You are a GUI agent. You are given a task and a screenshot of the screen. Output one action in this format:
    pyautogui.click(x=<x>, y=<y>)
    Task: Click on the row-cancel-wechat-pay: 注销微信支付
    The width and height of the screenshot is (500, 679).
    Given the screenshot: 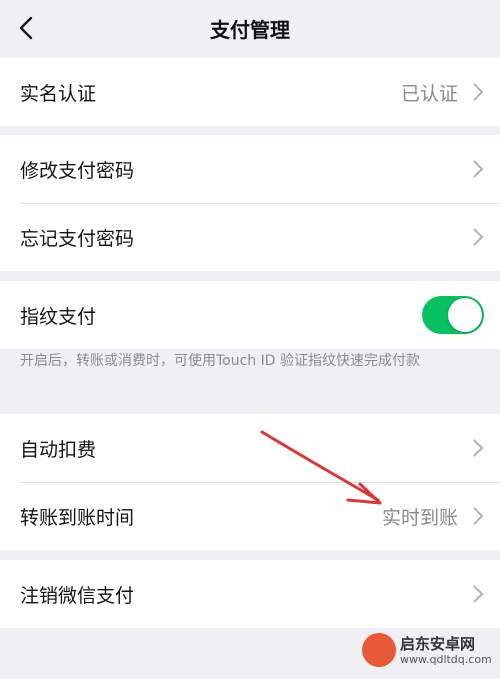 What is the action you would take?
    pyautogui.click(x=250, y=594)
    